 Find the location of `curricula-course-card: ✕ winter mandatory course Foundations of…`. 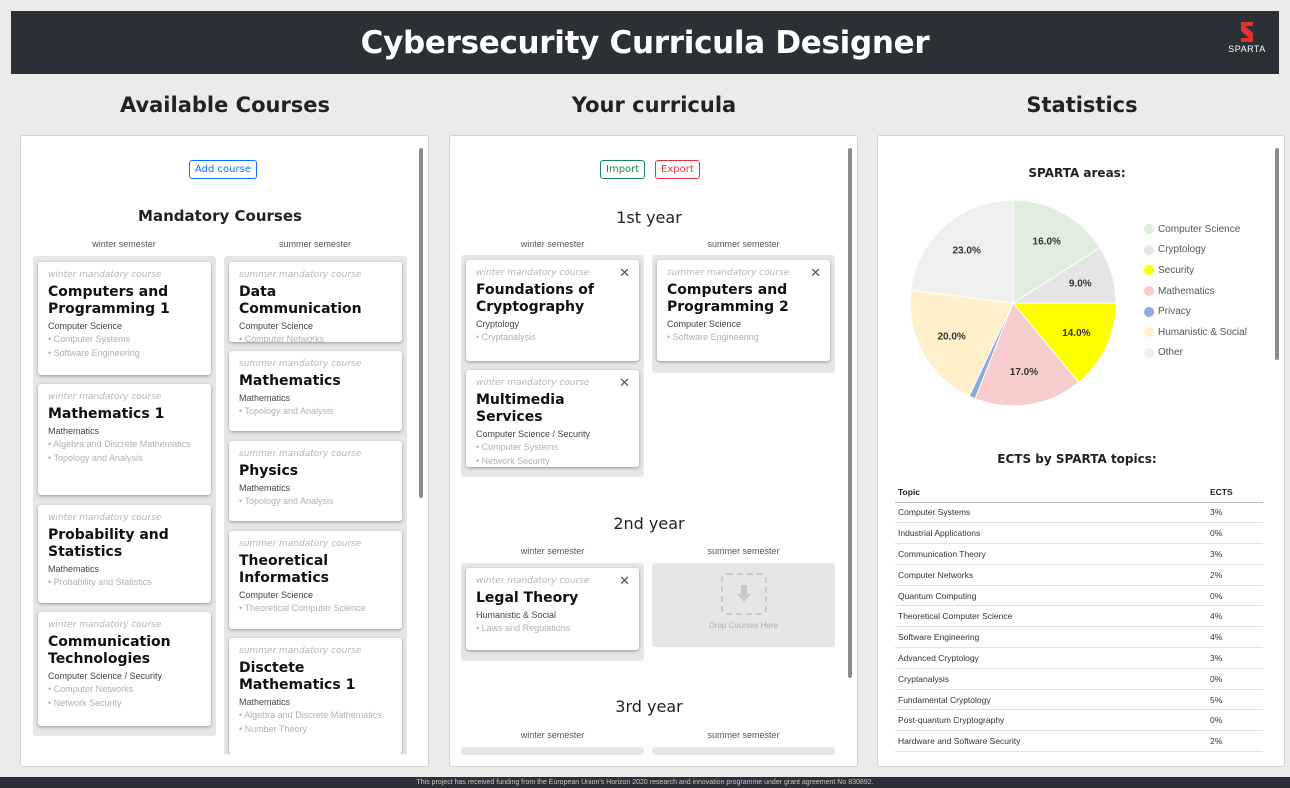

curricula-course-card: ✕ winter mandatory course Foundations of… is located at coordinates (552, 310).